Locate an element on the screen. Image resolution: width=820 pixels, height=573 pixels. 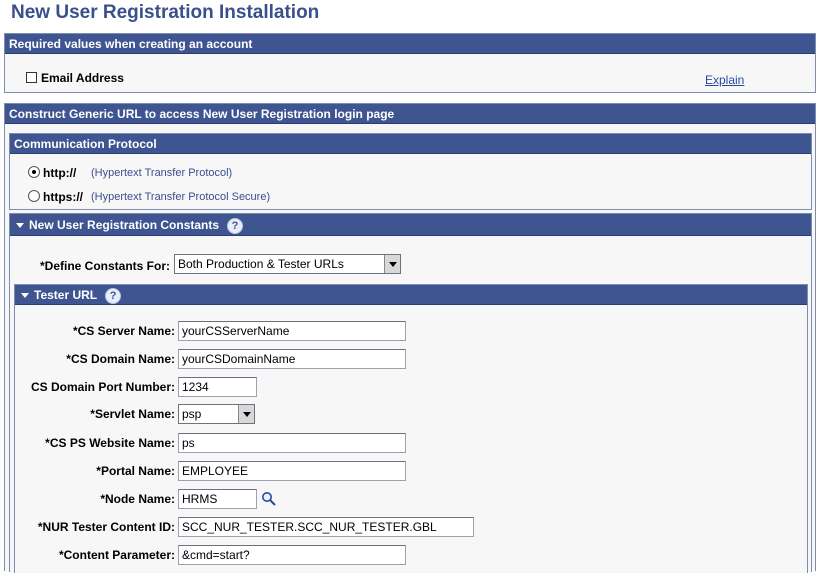
page-title: New User Registration Installation is located at coordinates (165, 12).